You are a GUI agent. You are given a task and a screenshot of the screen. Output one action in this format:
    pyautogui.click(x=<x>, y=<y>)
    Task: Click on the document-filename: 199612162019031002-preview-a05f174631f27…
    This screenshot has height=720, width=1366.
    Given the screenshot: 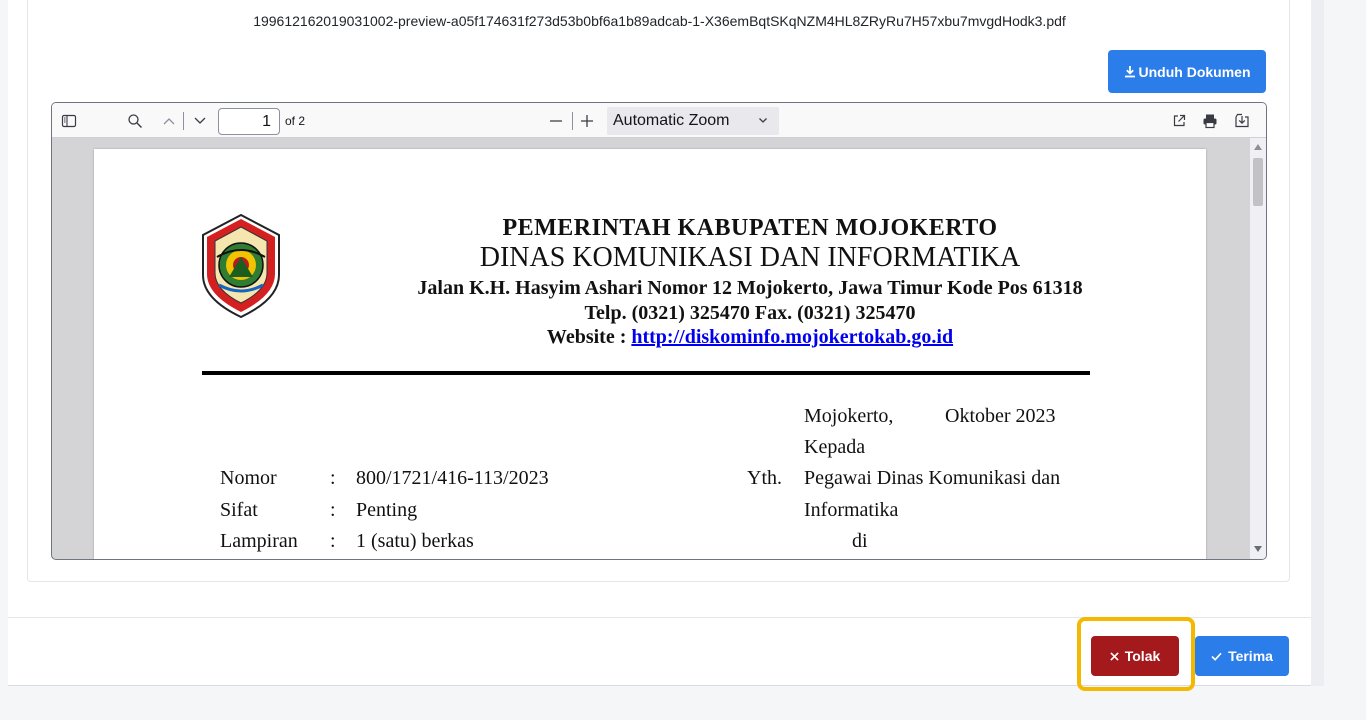 What is the action you would take?
    pyautogui.click(x=659, y=21)
    